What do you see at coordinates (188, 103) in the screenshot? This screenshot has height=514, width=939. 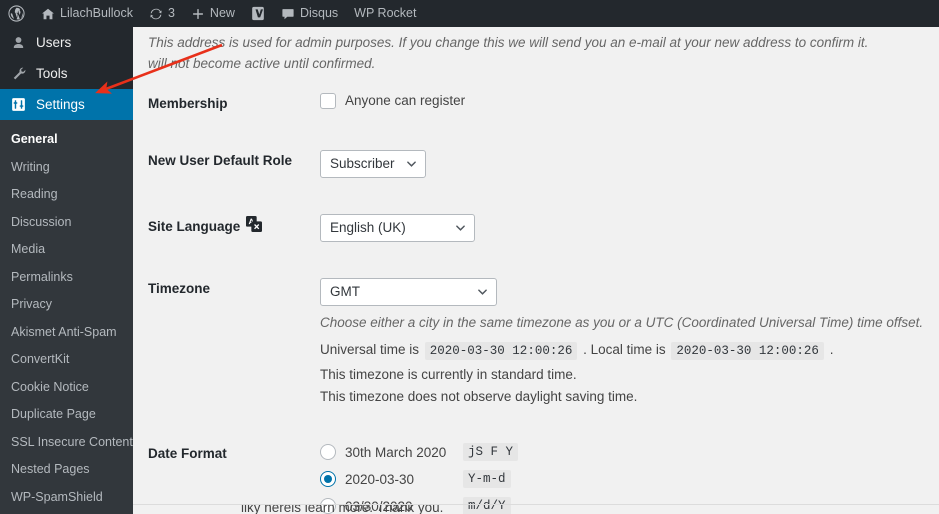 I see `membership-label: Membership` at bounding box center [188, 103].